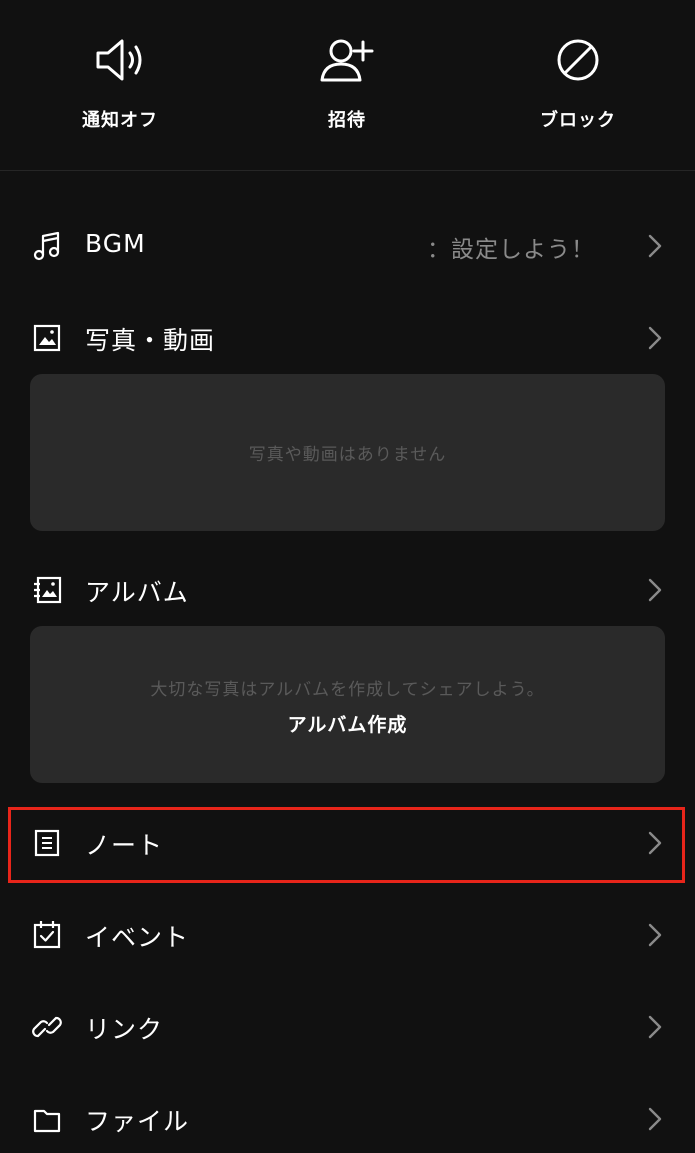  What do you see at coordinates (137, 1121) in the screenshot?
I see `file-label: ファイル` at bounding box center [137, 1121].